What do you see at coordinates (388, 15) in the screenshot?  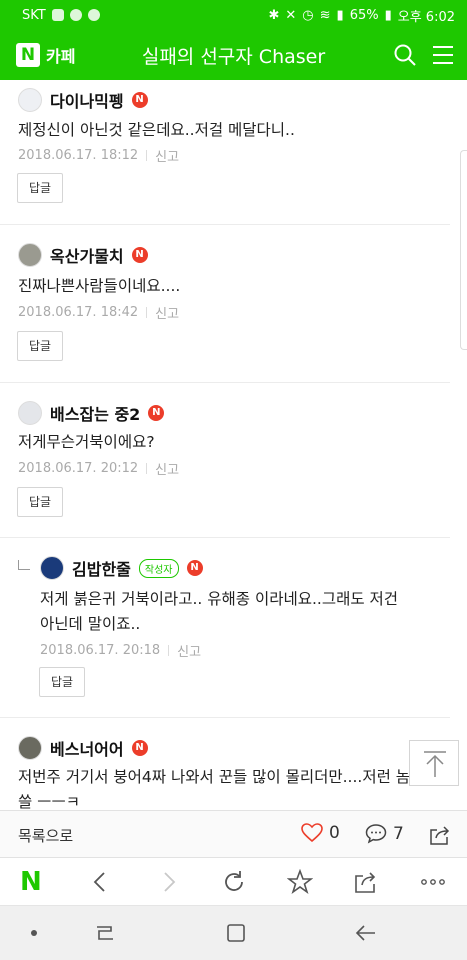 I see `battery-icon: ▮` at bounding box center [388, 15].